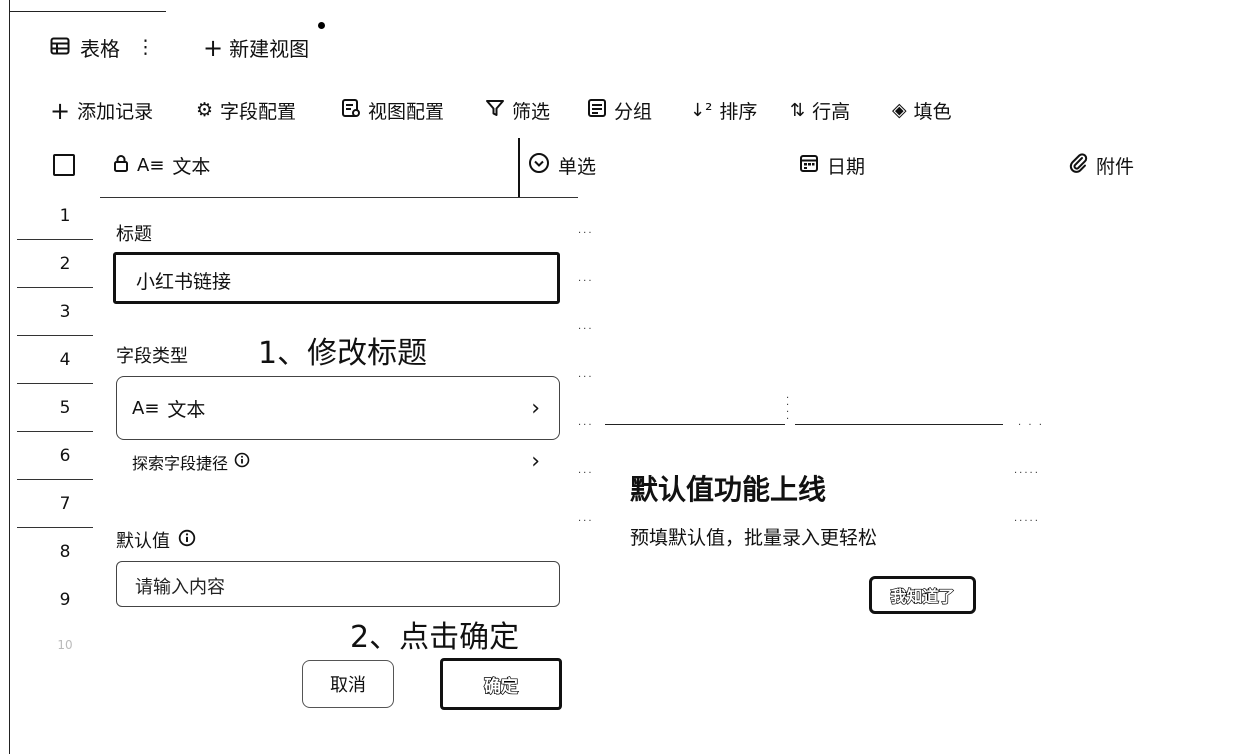 This screenshot has width=1236, height=754. Describe the element at coordinates (597, 110) in the screenshot. I see `group-icon` at that location.